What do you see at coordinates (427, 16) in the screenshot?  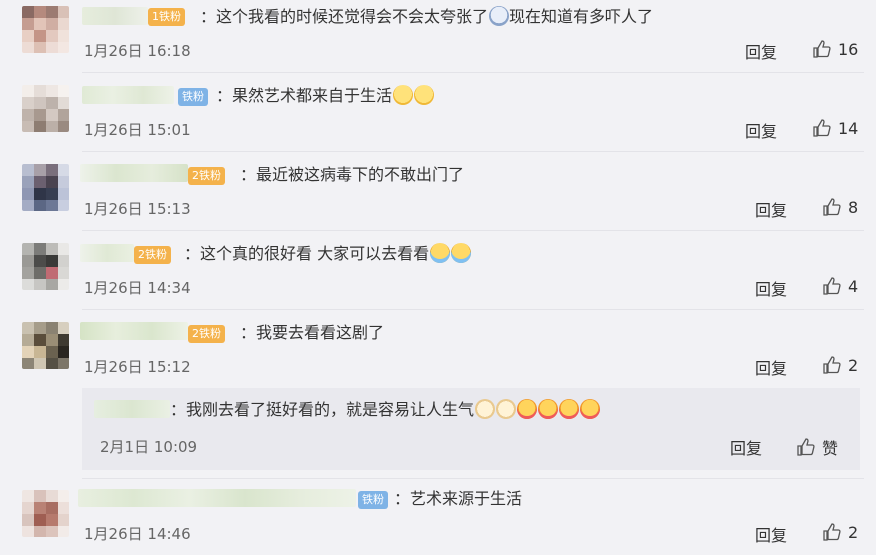 I see `comment-text: ：这个我看的时候还觉得会不会太夸张了 现在知道有多吓人了` at bounding box center [427, 16].